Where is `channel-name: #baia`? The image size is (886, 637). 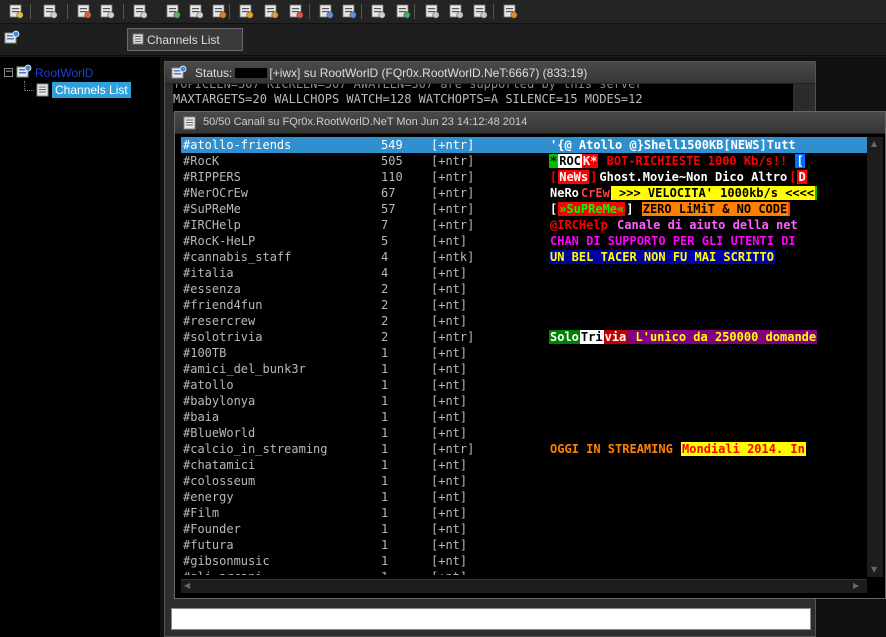
channel-name: #baia is located at coordinates (201, 417).